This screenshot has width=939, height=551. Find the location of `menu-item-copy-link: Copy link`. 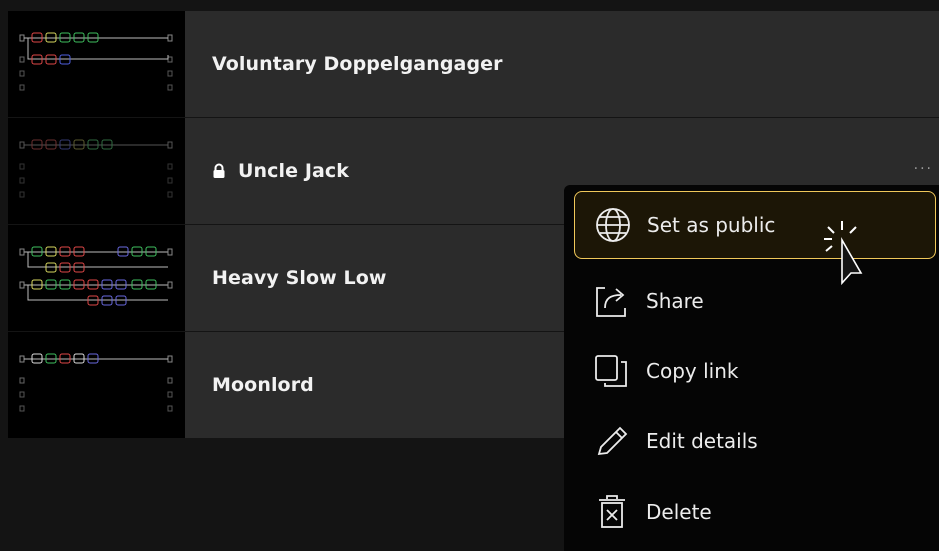

menu-item-copy-link: Copy link is located at coordinates (755, 371).